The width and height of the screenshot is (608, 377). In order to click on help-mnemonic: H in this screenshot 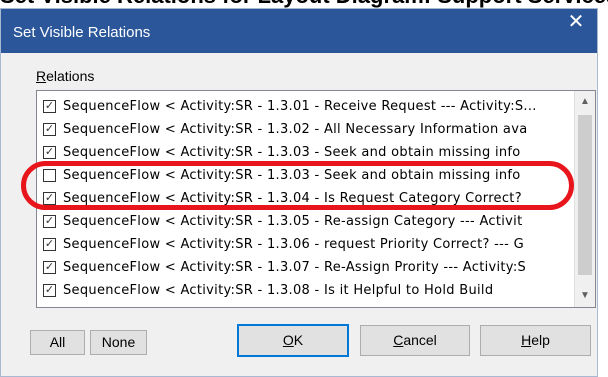, I will do `click(526, 340)`.